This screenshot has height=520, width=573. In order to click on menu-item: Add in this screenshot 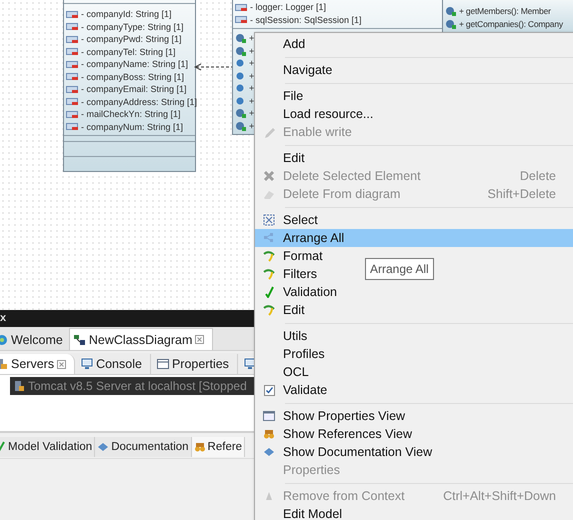, I will do `click(294, 44)`.